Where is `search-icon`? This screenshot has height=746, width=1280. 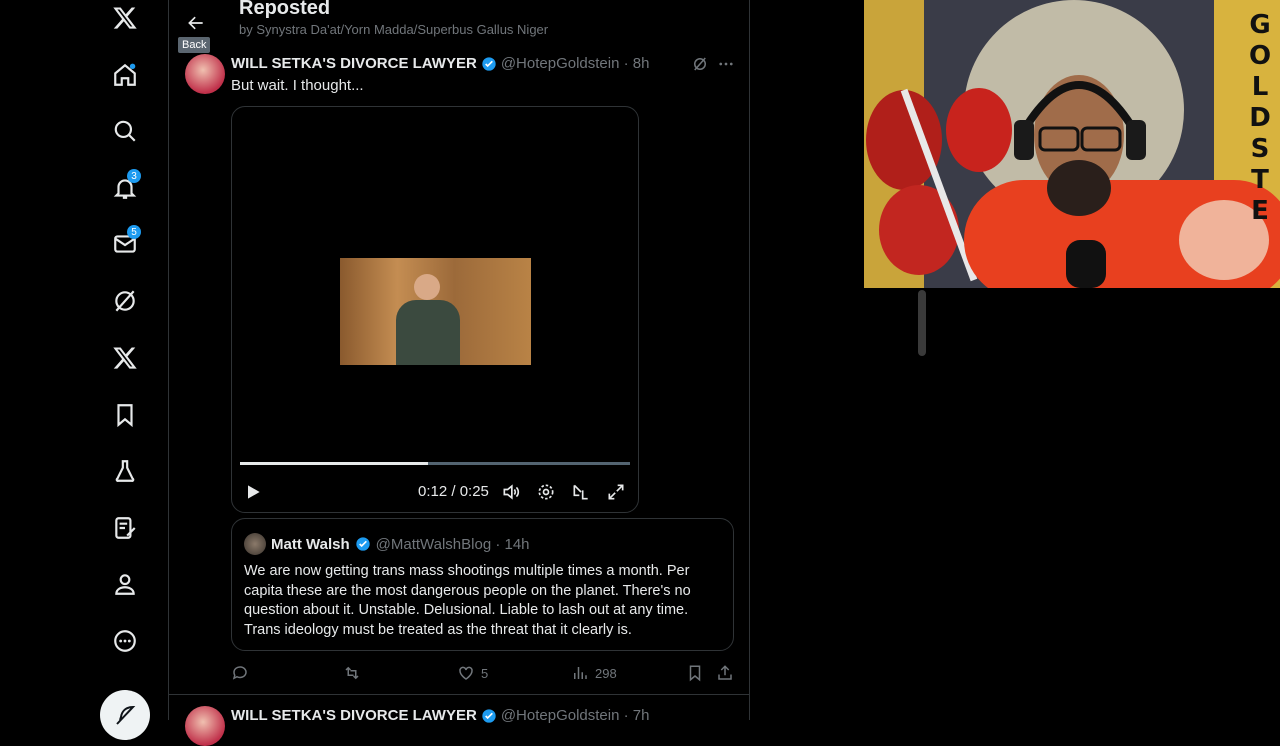 search-icon is located at coordinates (125, 131).